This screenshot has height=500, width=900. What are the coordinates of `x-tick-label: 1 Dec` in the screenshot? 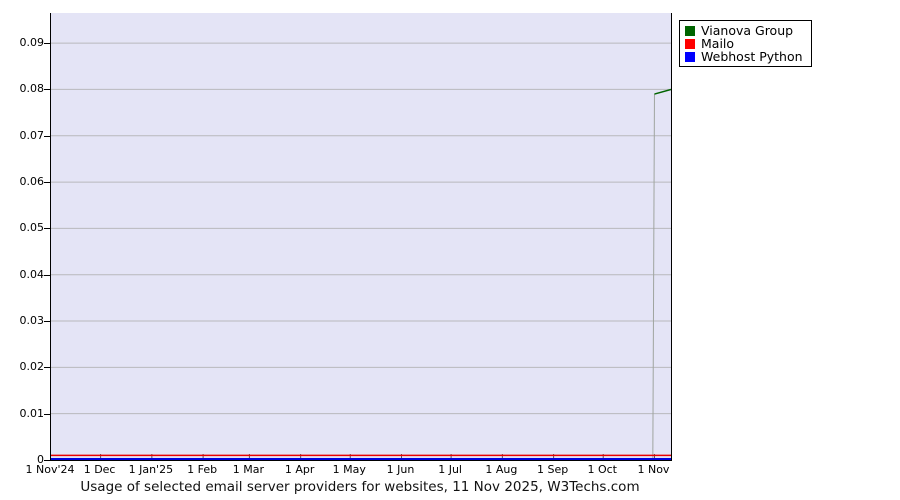 It's located at (99, 469).